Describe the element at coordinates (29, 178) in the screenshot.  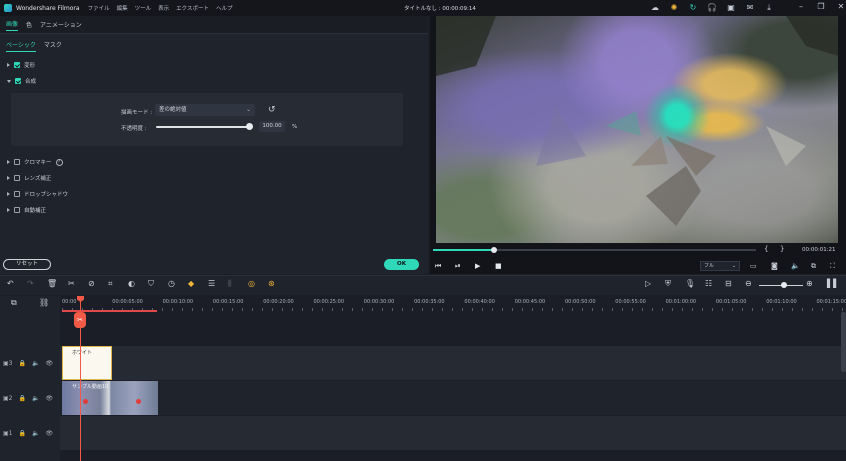
I see `section-lens: レンズ補正` at that location.